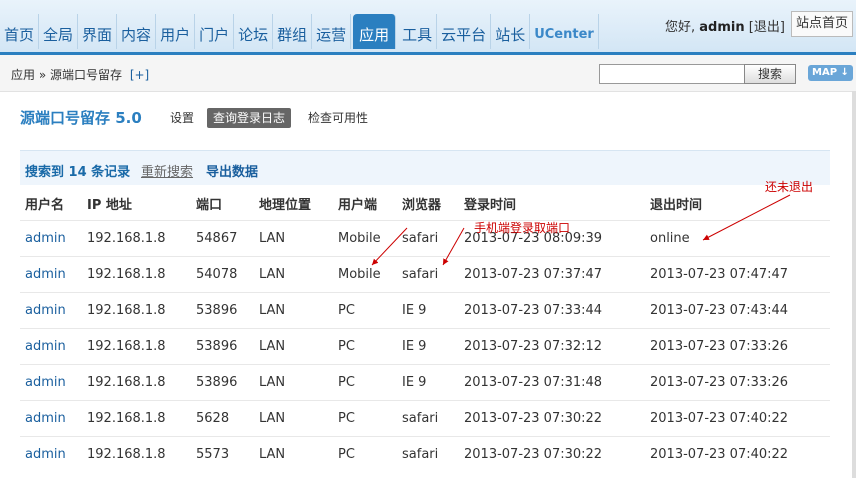 Image resolution: width=856 pixels, height=478 pixels. What do you see at coordinates (746, 217) in the screenshot?
I see `arrow-to-online` at bounding box center [746, 217].